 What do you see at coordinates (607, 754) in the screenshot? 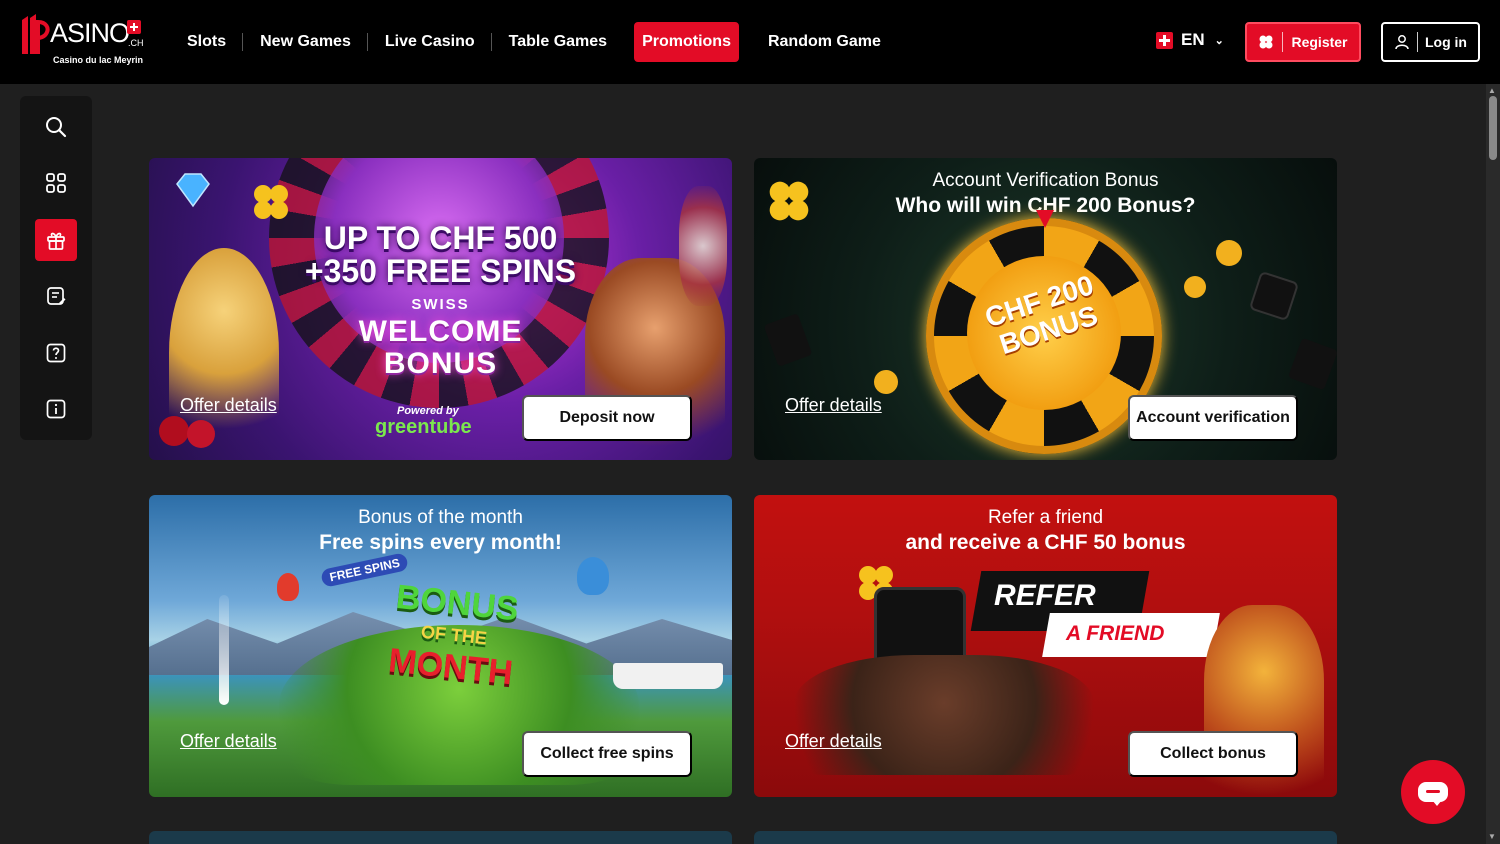
I see `collect-free-spins-button: Collect free spins` at bounding box center [607, 754].